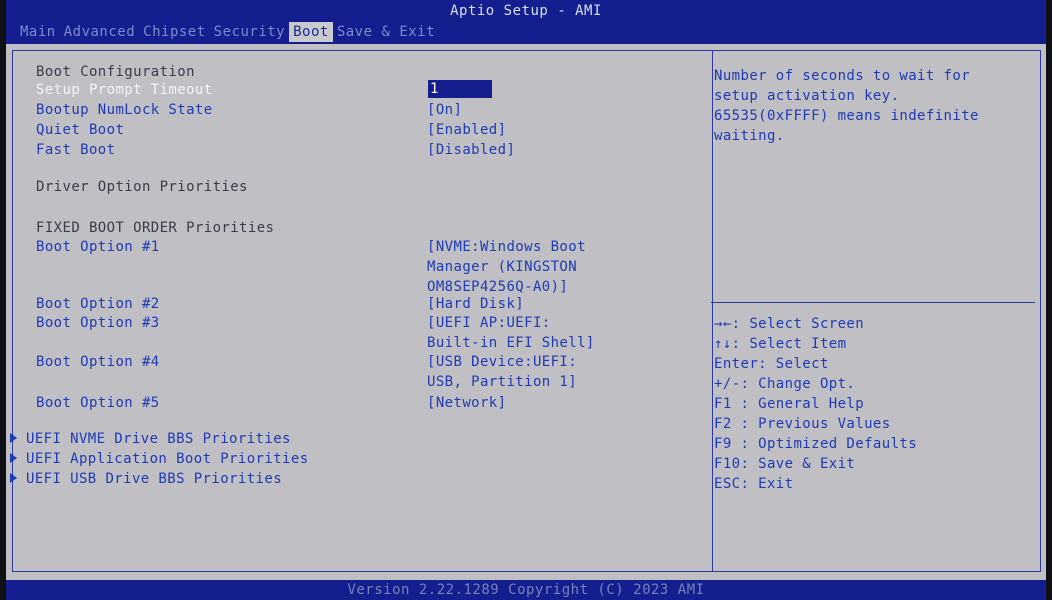 The height and width of the screenshot is (600, 1052). What do you see at coordinates (789, 324) in the screenshot?
I see `key-hint: →←: Select Screen` at bounding box center [789, 324].